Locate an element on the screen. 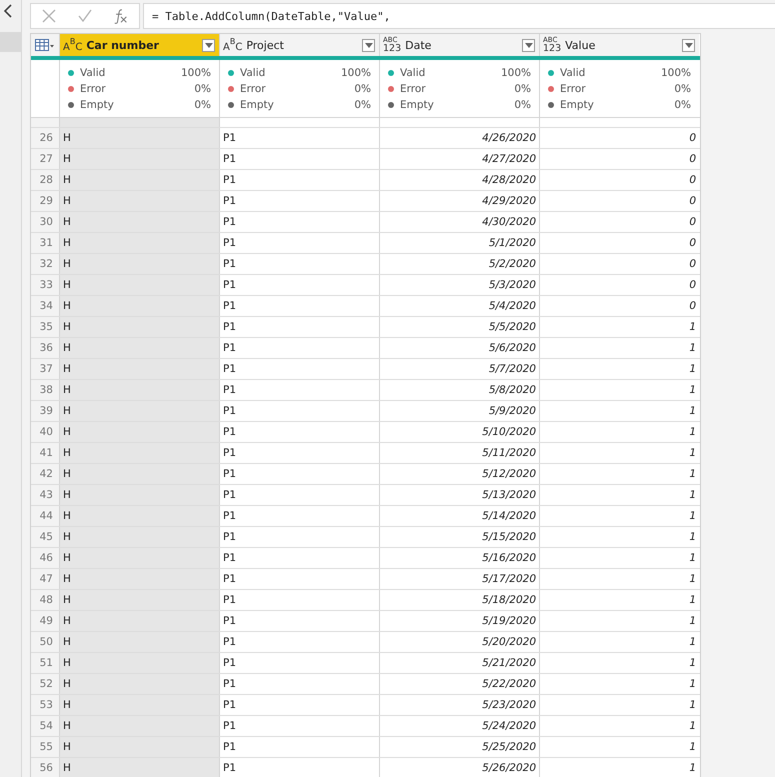 This screenshot has width=775, height=777. row-number: 53 is located at coordinates (45, 705).